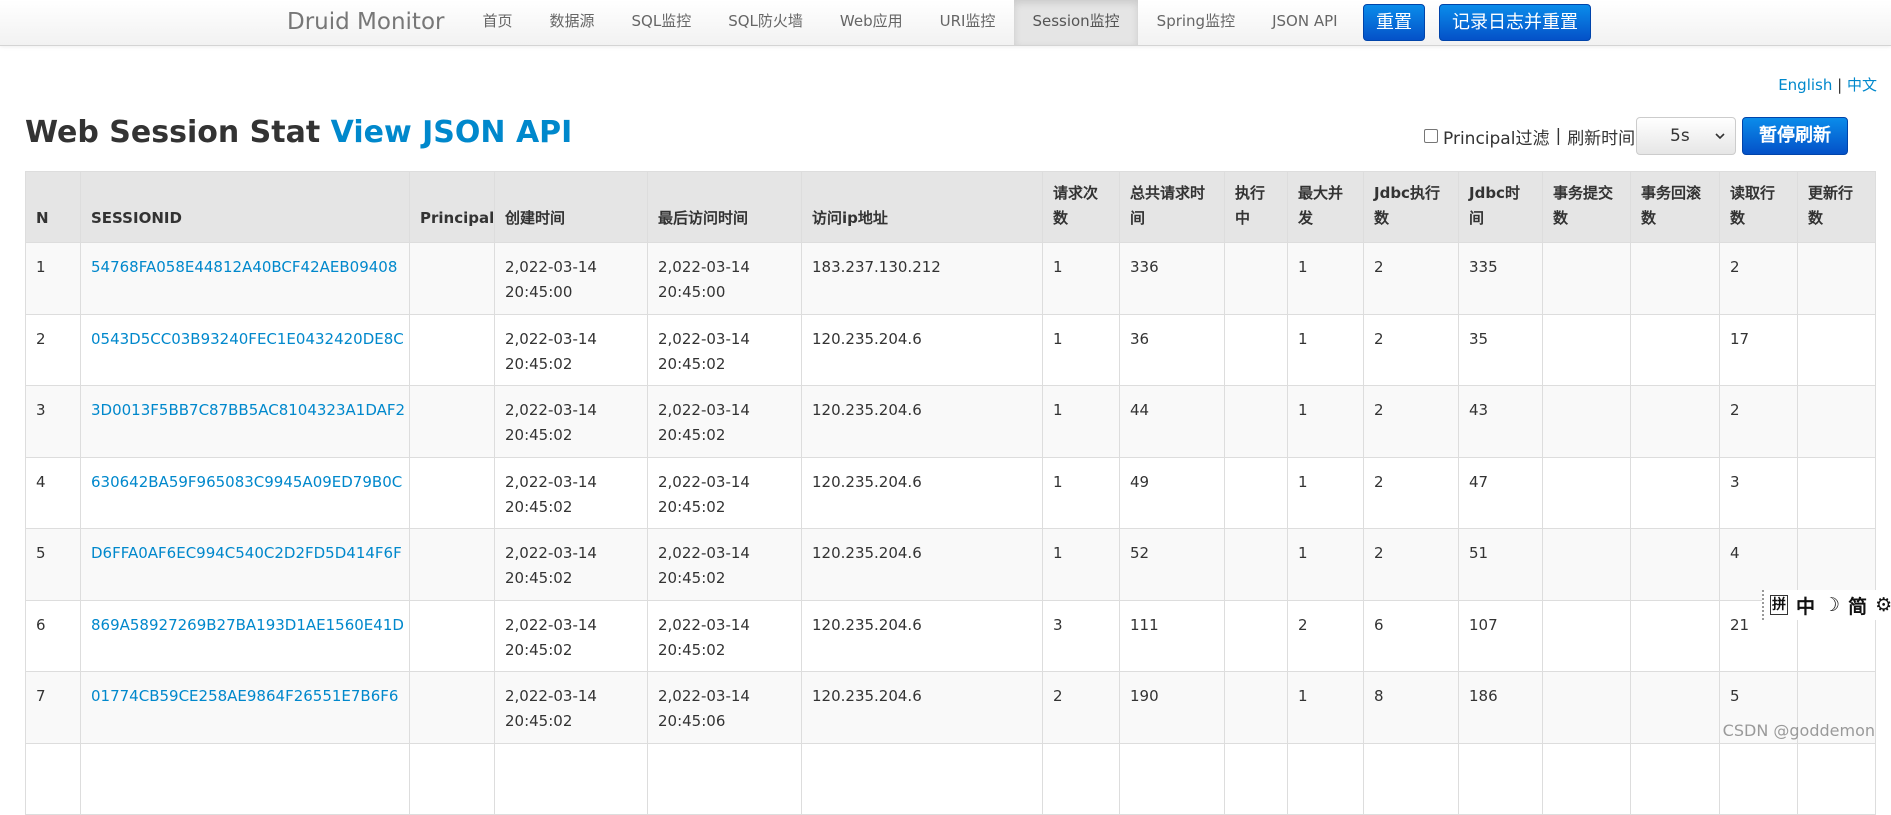  What do you see at coordinates (245, 207) in the screenshot?
I see `column-header: SESSIONID` at bounding box center [245, 207].